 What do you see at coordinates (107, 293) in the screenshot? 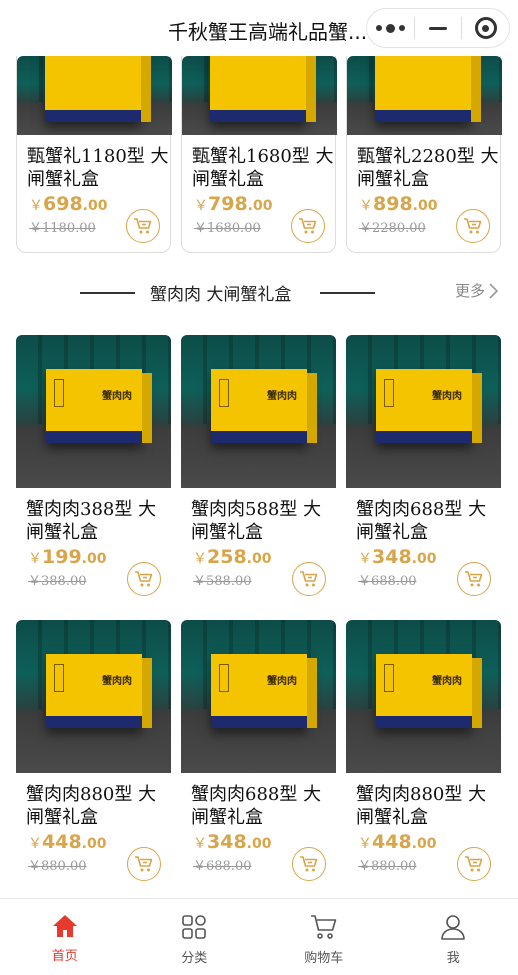
I see `heading-line-left` at bounding box center [107, 293].